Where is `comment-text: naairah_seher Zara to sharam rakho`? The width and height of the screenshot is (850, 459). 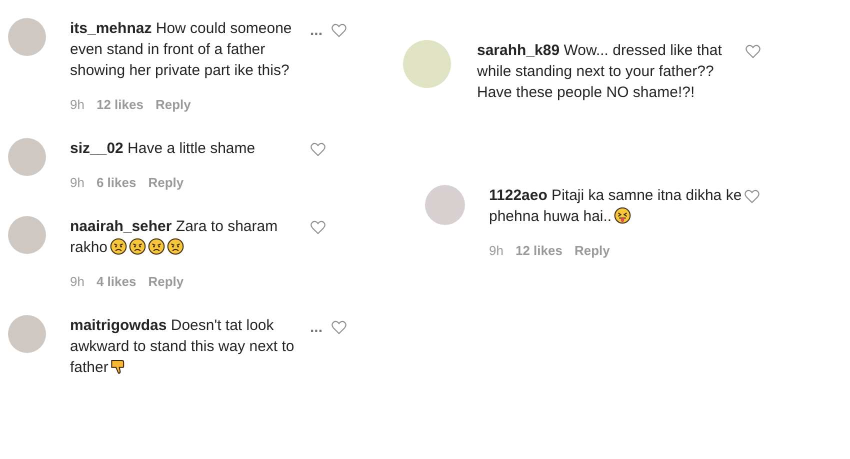
comment-text: naairah_seher Zara to sharam rakho is located at coordinates (174, 237).